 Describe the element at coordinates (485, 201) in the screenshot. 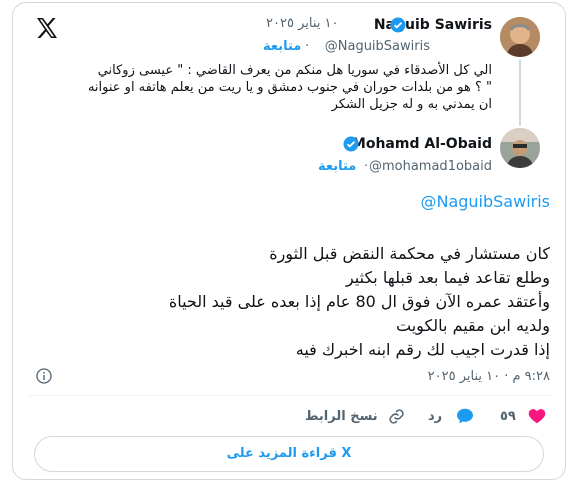

I see `mention-link: @NaguibSawiris` at that location.